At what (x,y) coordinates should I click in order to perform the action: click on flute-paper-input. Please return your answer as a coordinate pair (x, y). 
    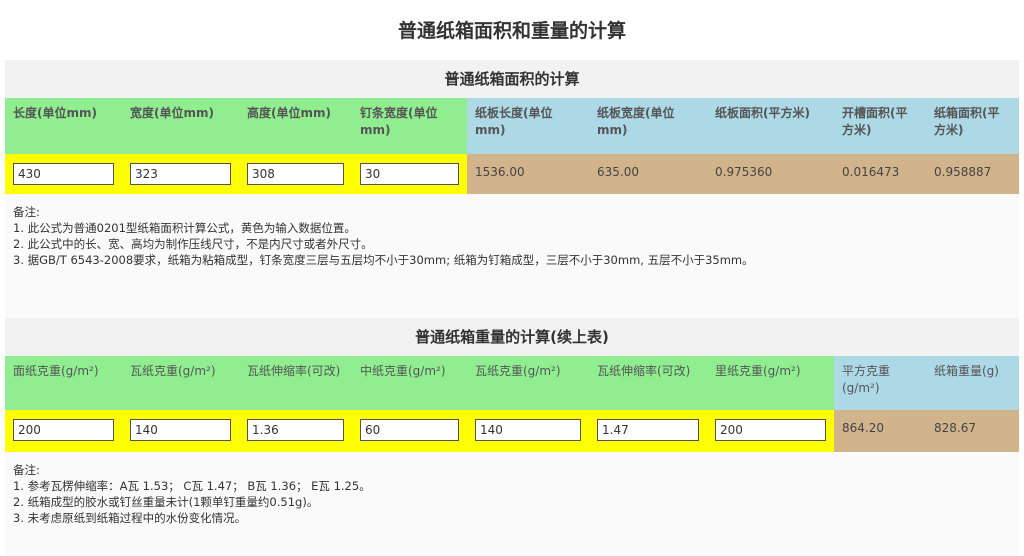
    Looking at the image, I should click on (180, 430).